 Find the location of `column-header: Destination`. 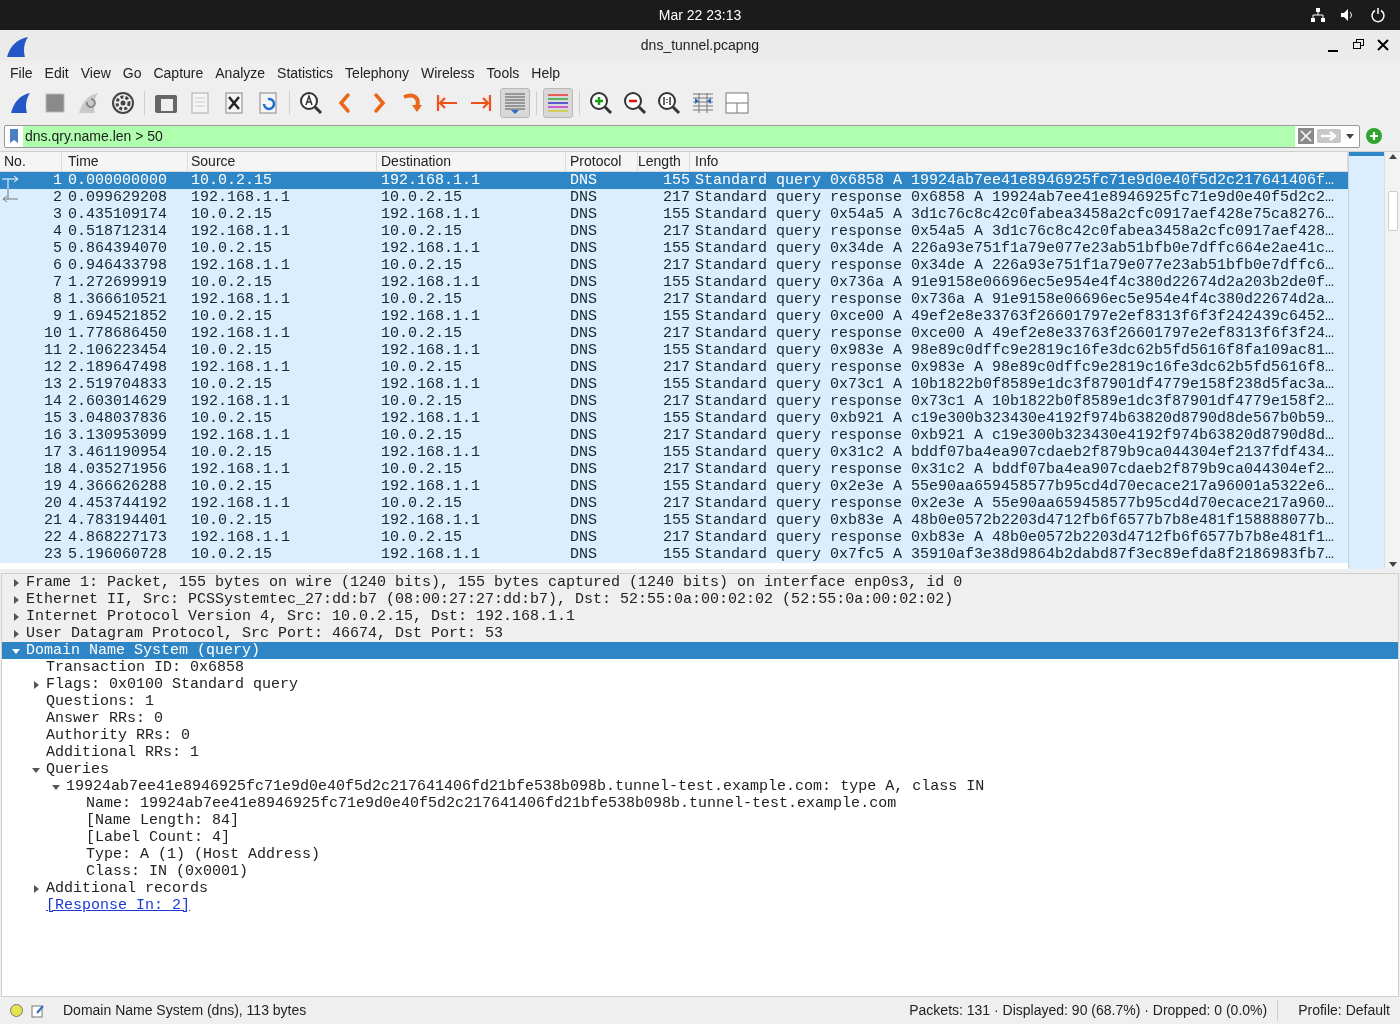

column-header: Destination is located at coordinates (471, 161).